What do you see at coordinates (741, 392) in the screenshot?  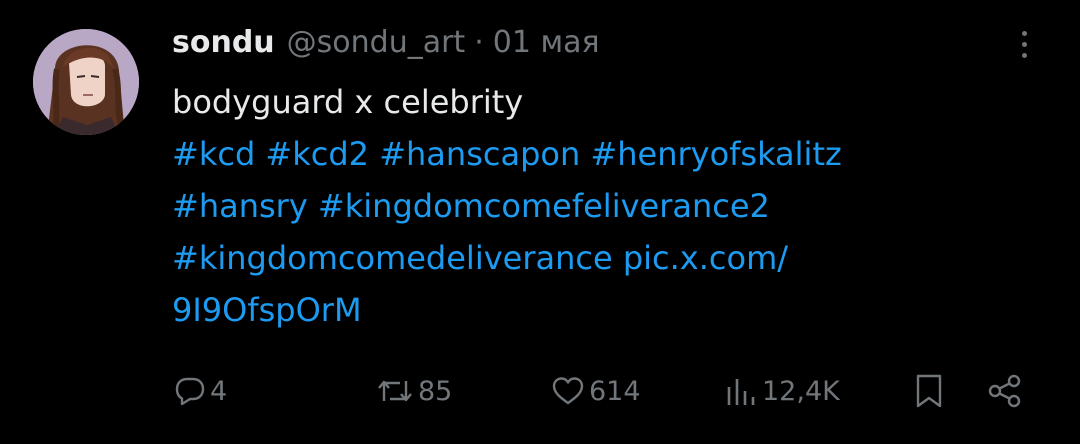 I see `bar-chart-icon` at bounding box center [741, 392].